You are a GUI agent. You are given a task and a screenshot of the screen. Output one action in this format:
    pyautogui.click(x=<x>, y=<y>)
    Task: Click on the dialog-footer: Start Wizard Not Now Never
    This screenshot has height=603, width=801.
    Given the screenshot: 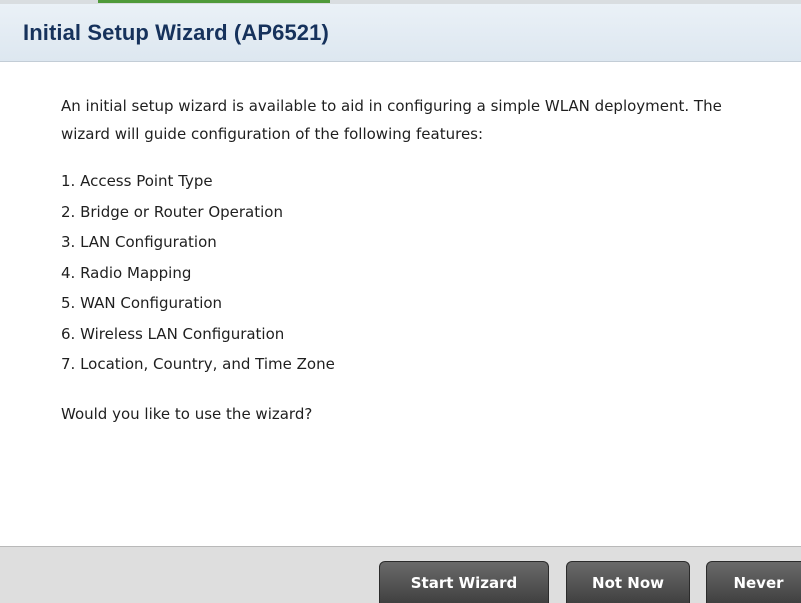 What is the action you would take?
    pyautogui.click(x=400, y=574)
    